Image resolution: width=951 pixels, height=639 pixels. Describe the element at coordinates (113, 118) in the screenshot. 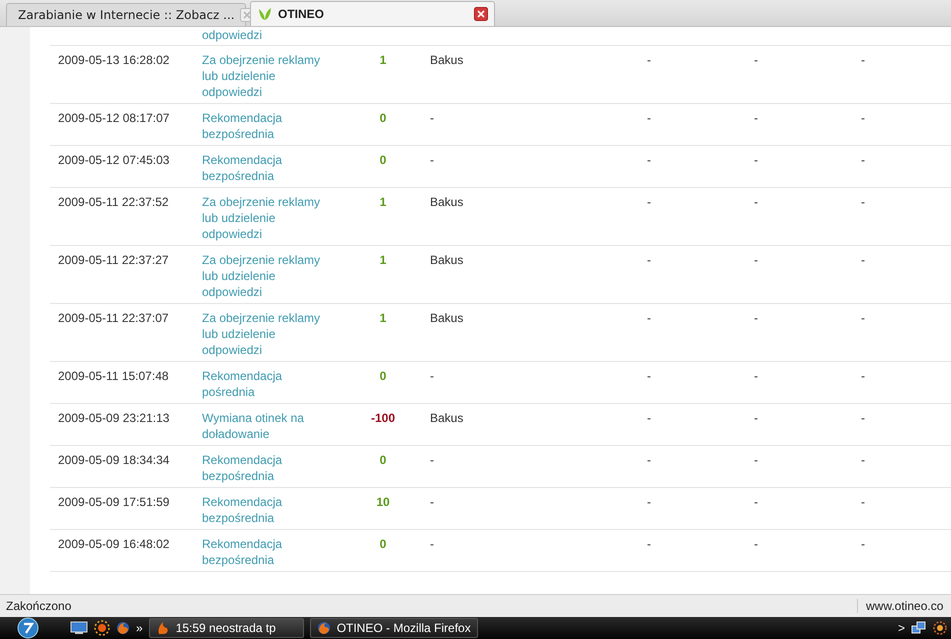

I see `date-cell-text: 2009-05-12 08:17:07` at that location.